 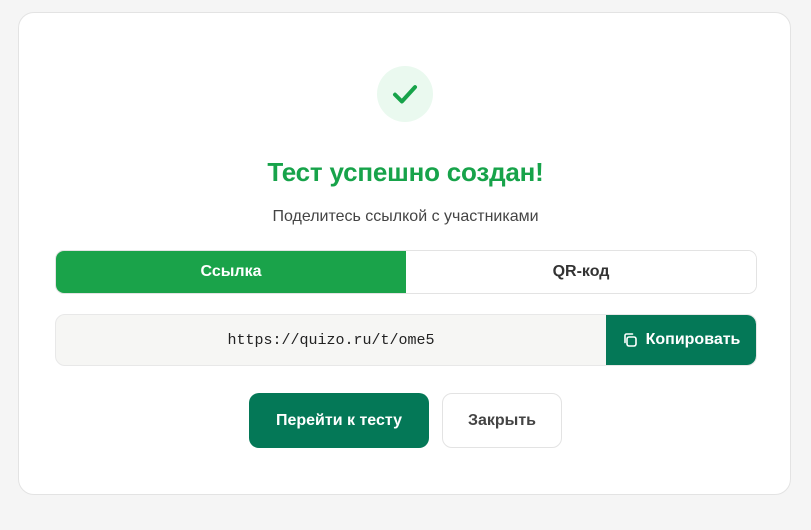 I want to click on copy-button-label: Копировать, so click(x=693, y=339).